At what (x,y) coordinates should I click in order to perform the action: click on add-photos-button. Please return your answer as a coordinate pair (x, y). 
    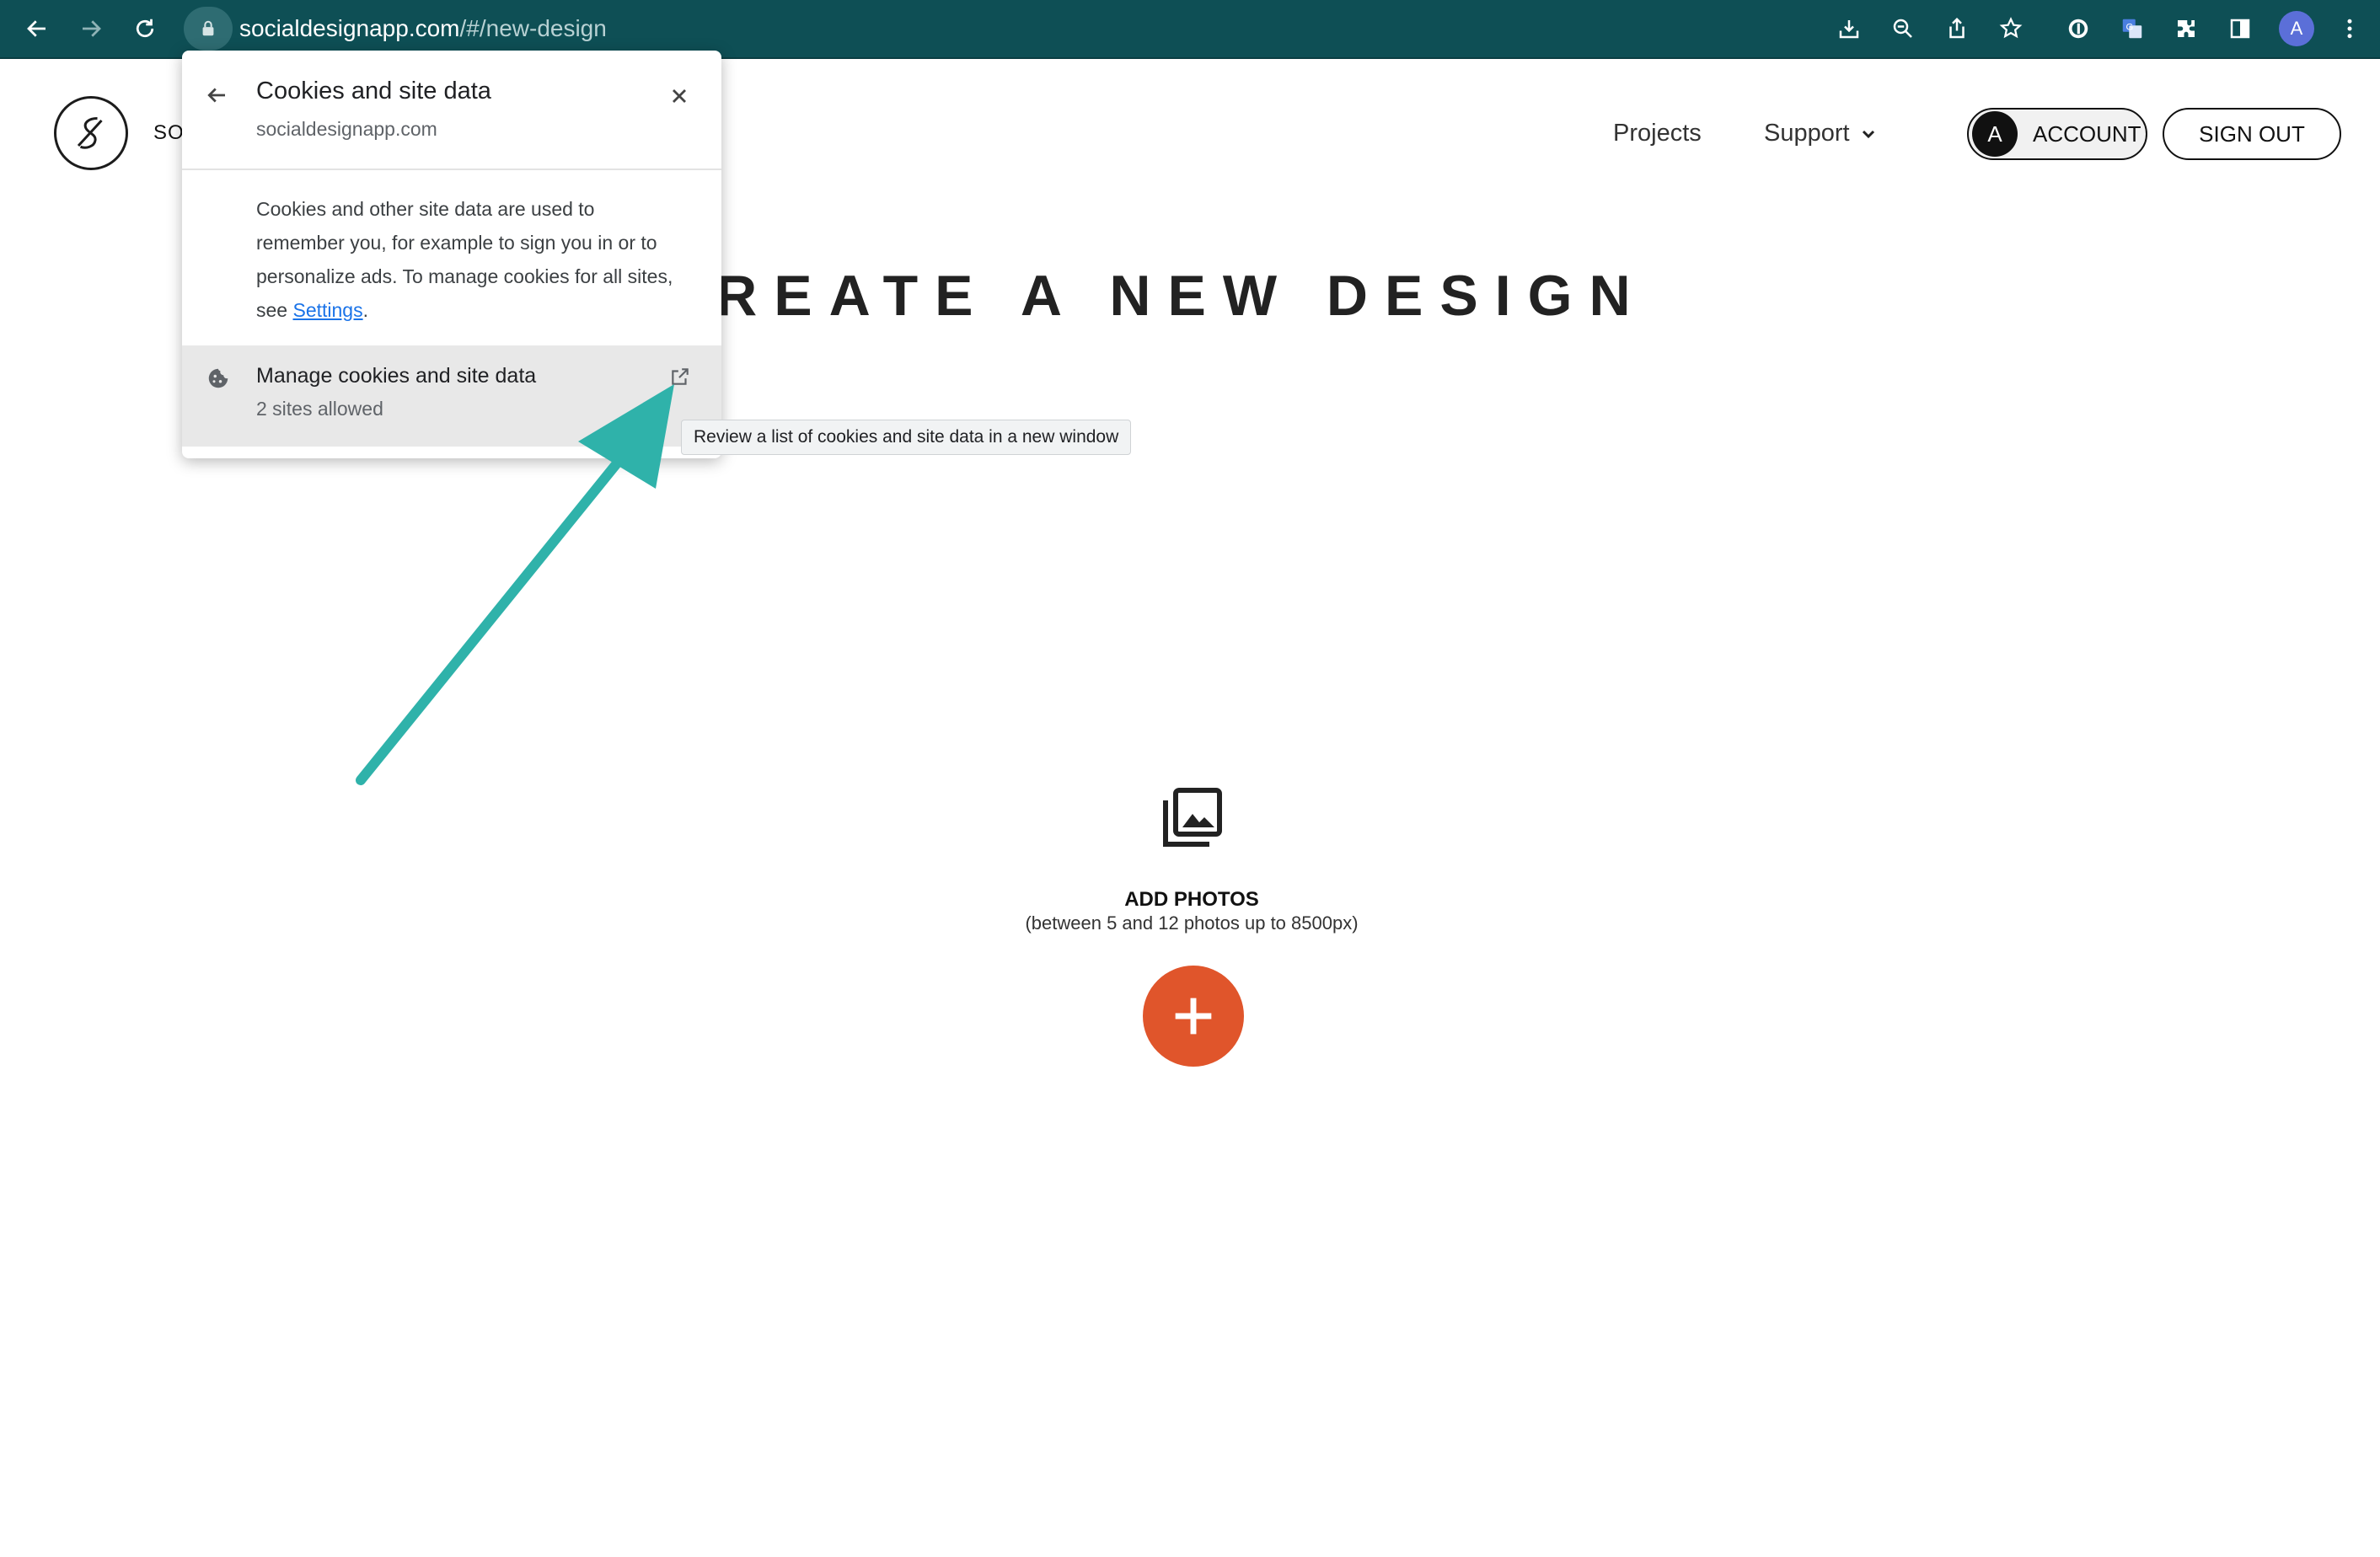
    Looking at the image, I should click on (1193, 1016).